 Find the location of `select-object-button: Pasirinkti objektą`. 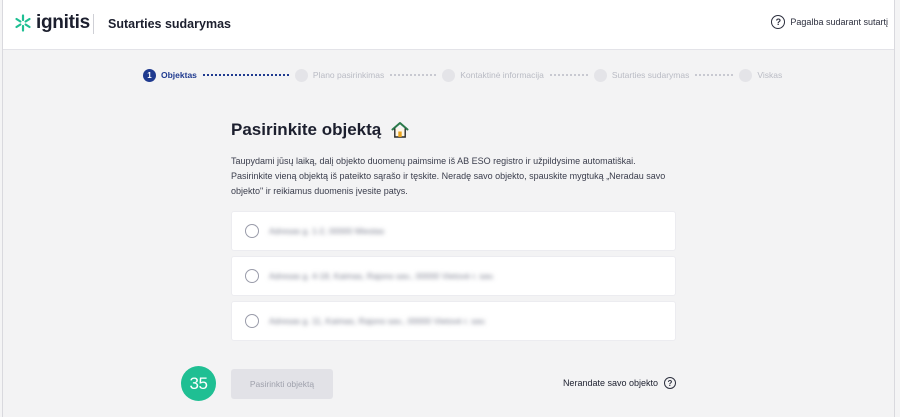

select-object-button: Pasirinkti objektą is located at coordinates (282, 384).